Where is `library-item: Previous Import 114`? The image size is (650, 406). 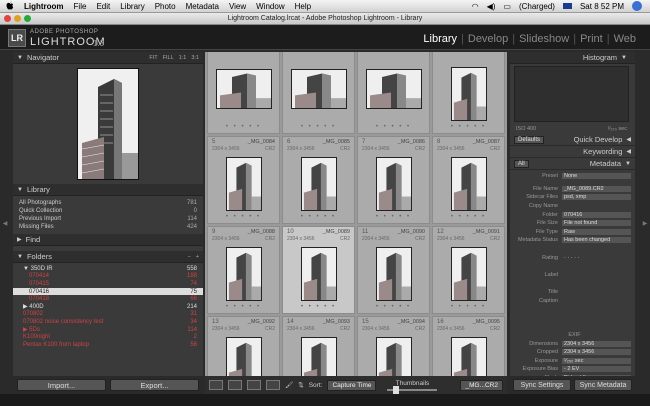 library-item: Previous Import 114 is located at coordinates (108, 219).